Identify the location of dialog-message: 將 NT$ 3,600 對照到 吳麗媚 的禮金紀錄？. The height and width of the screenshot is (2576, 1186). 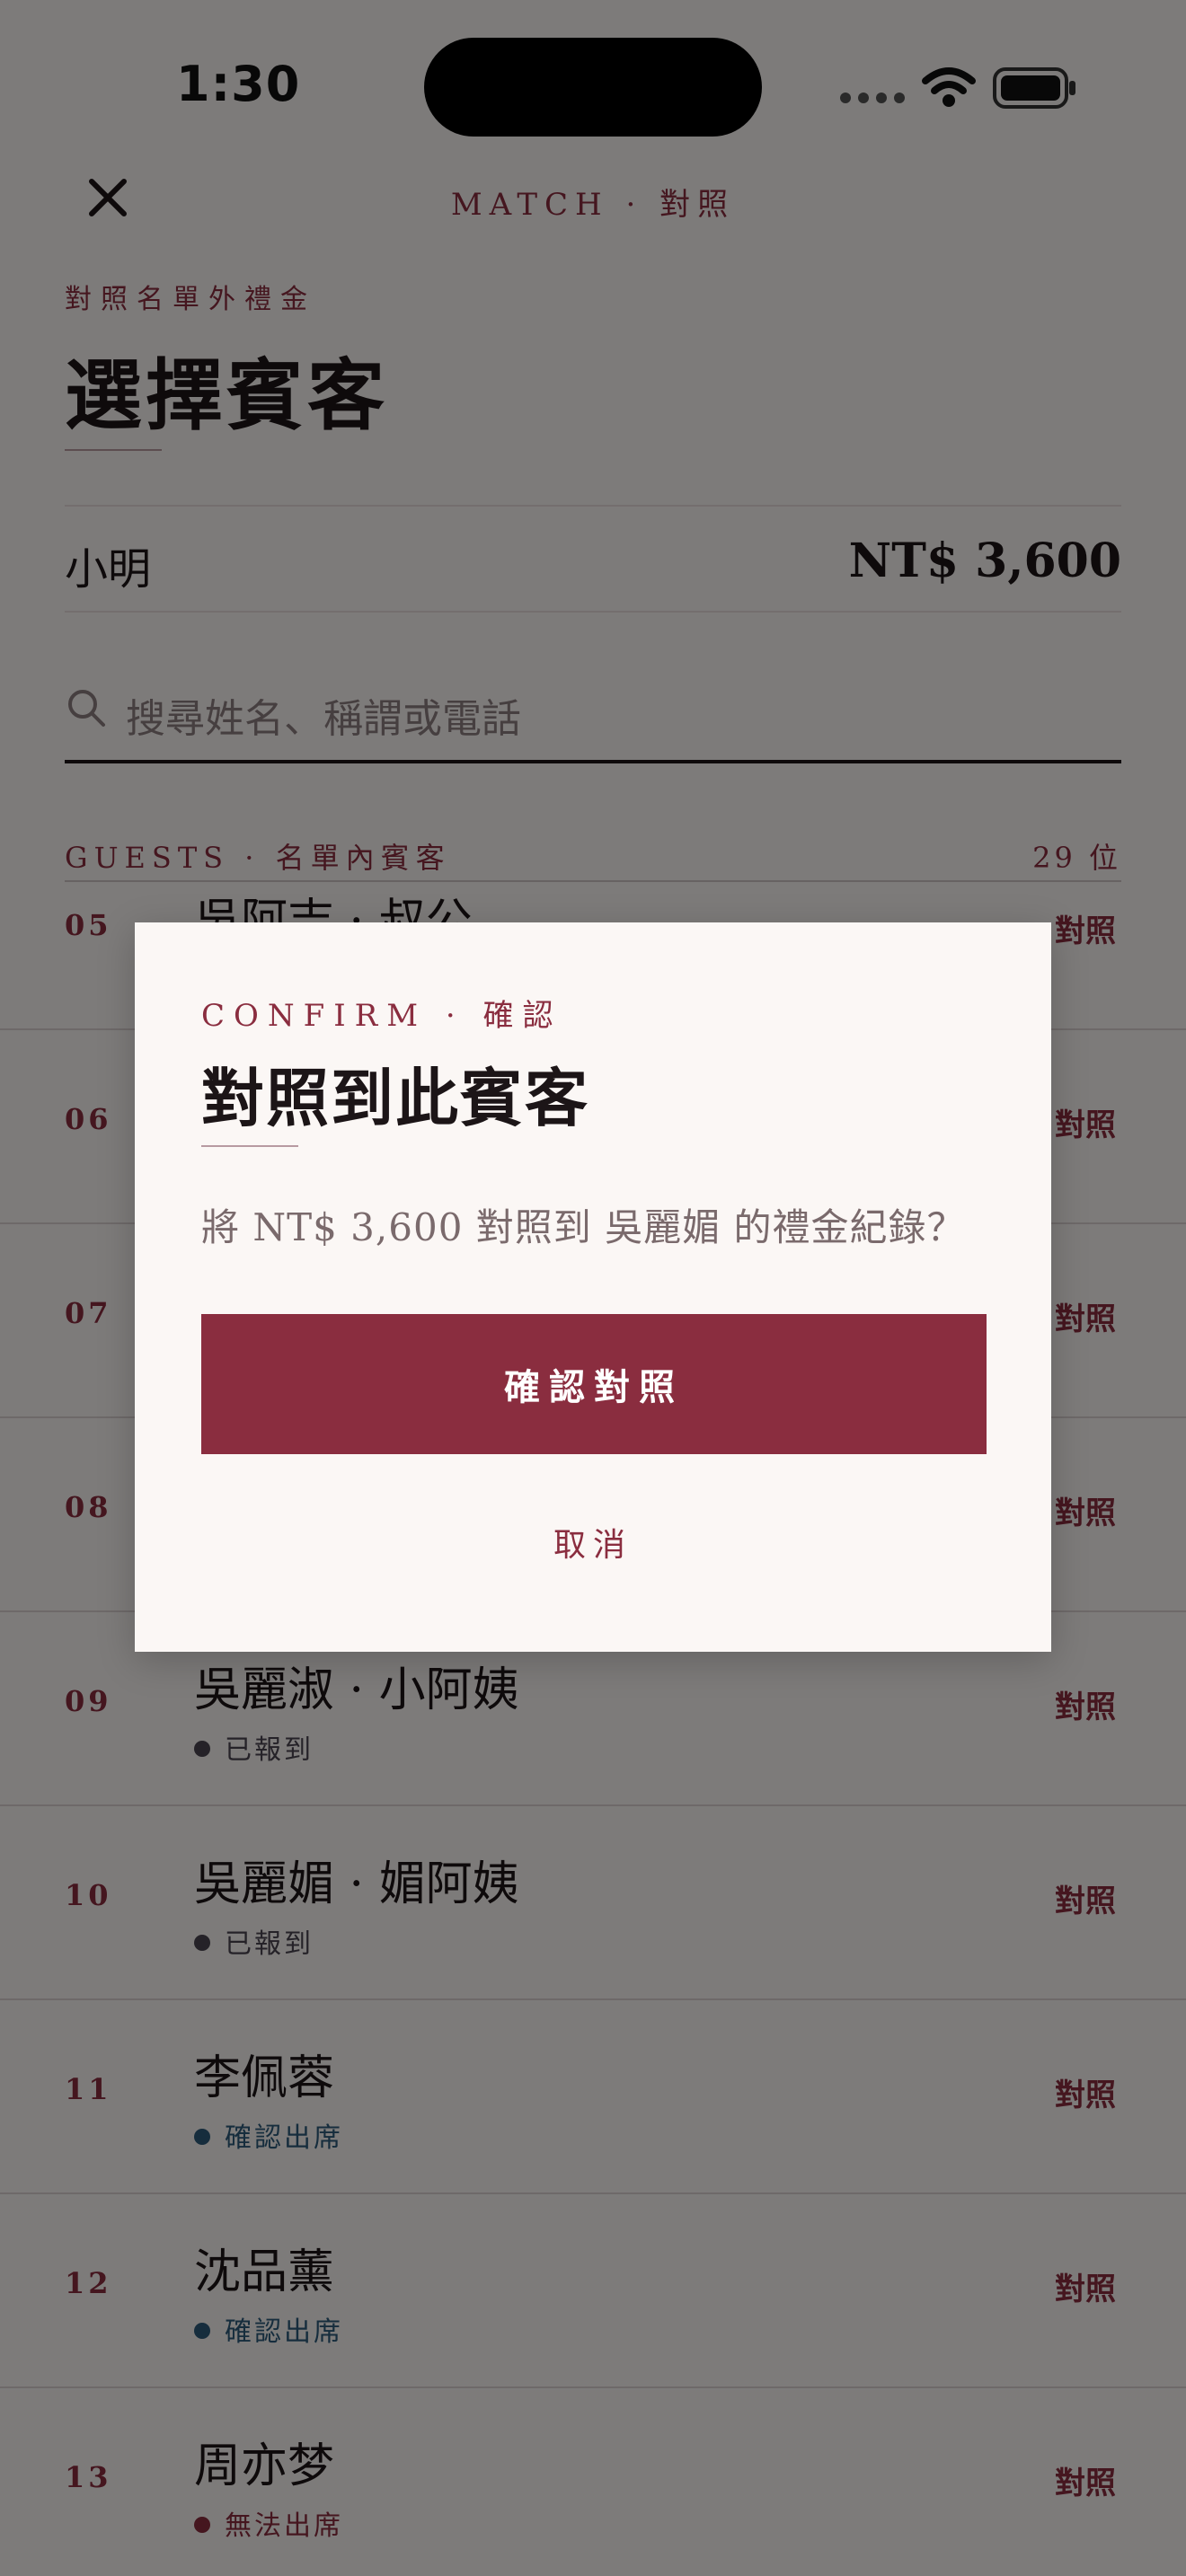
(583, 1227).